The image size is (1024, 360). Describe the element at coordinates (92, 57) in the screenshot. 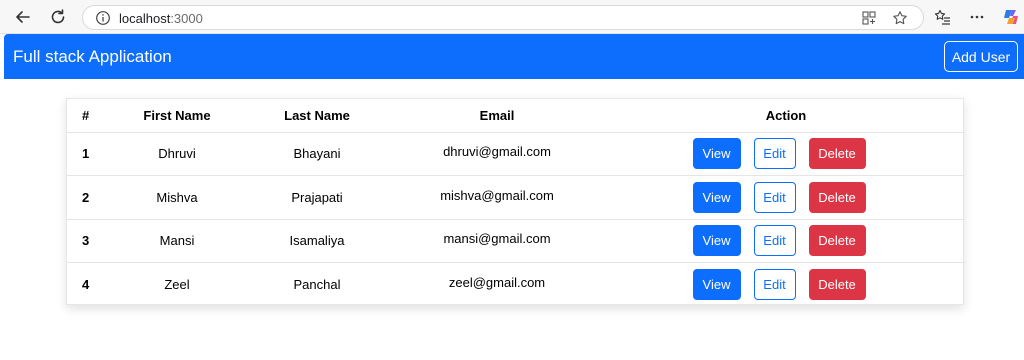

I see `brand-title: Full stack Application` at that location.